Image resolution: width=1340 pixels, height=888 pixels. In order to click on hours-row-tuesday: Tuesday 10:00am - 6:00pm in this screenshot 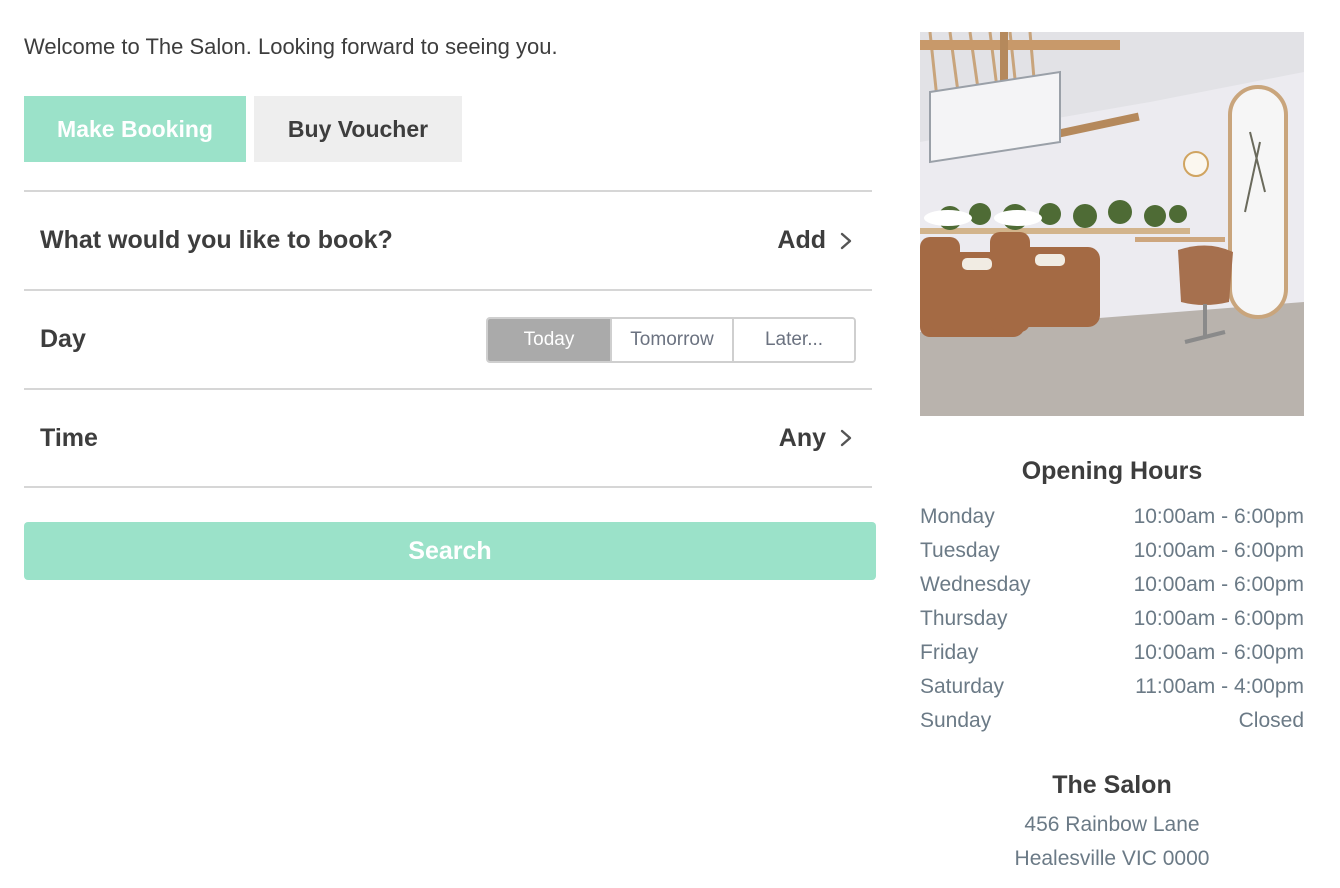, I will do `click(1112, 551)`.